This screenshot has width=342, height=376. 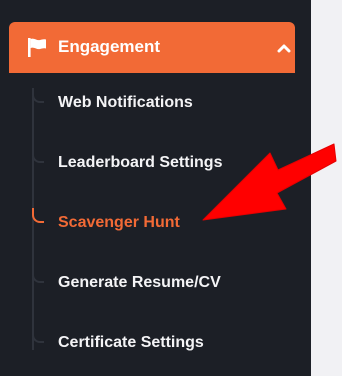 I want to click on submenu-item-leaderboard-settings: Leaderboard Settings, so click(x=162, y=163).